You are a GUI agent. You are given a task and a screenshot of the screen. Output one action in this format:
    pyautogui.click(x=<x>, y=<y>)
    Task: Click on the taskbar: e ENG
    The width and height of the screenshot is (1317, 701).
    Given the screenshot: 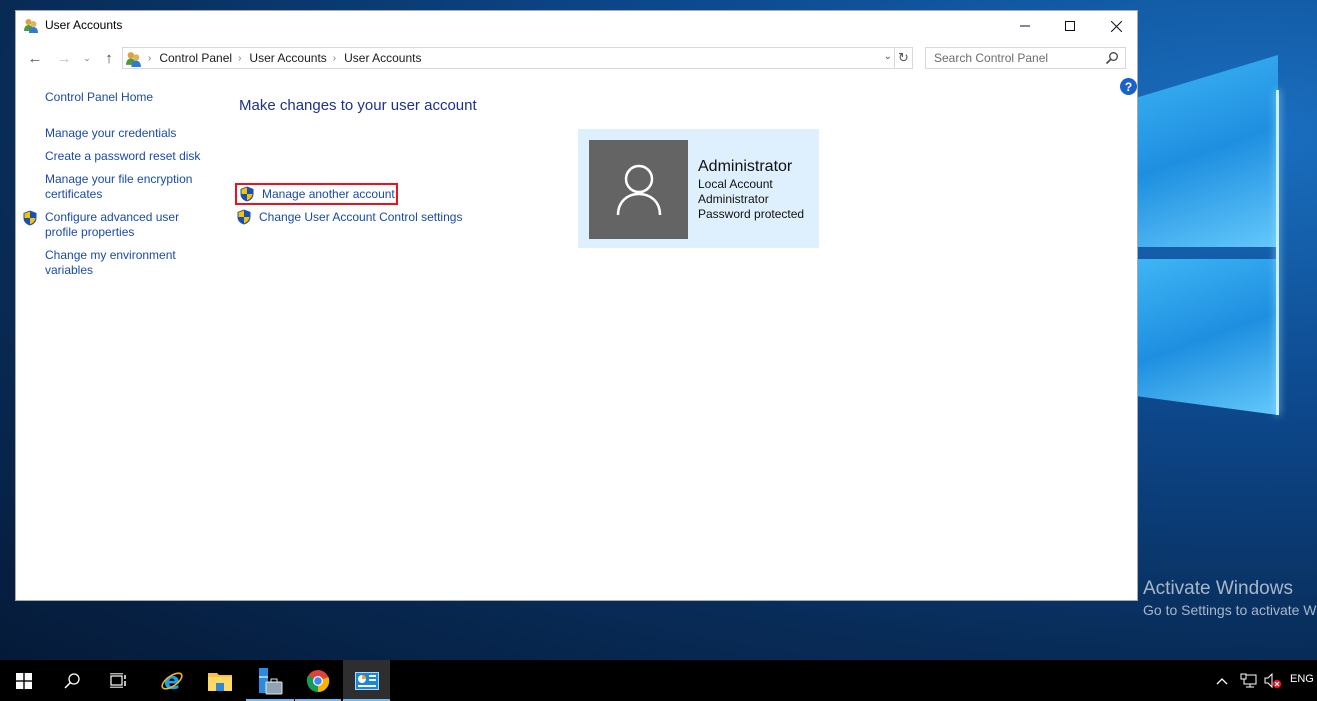 What is the action you would take?
    pyautogui.click(x=658, y=680)
    